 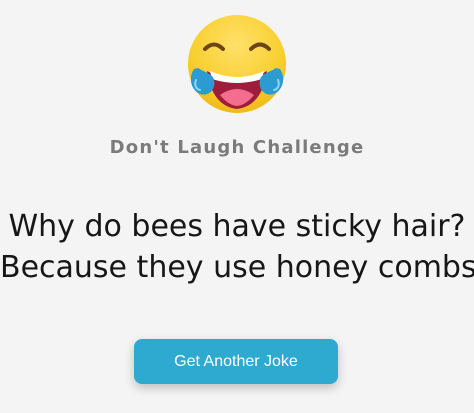 I want to click on subtitle: Don't Laugh Challenge, so click(x=237, y=147).